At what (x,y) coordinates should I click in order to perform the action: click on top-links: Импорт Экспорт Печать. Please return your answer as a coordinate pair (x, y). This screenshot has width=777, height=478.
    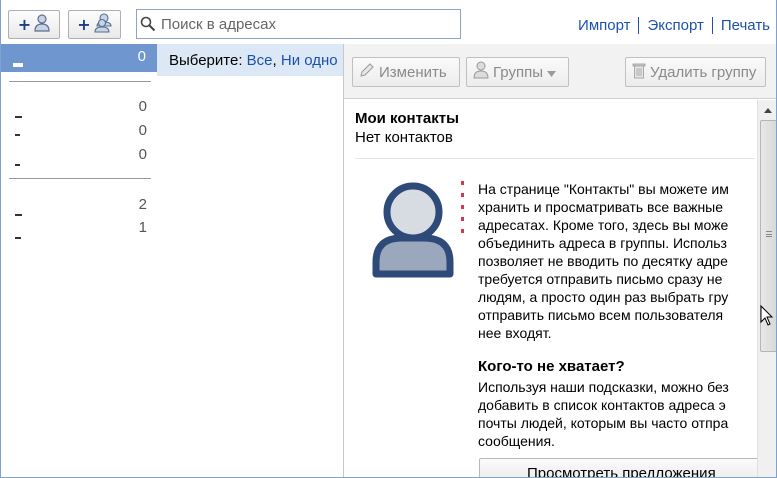
    Looking at the image, I should click on (674, 25).